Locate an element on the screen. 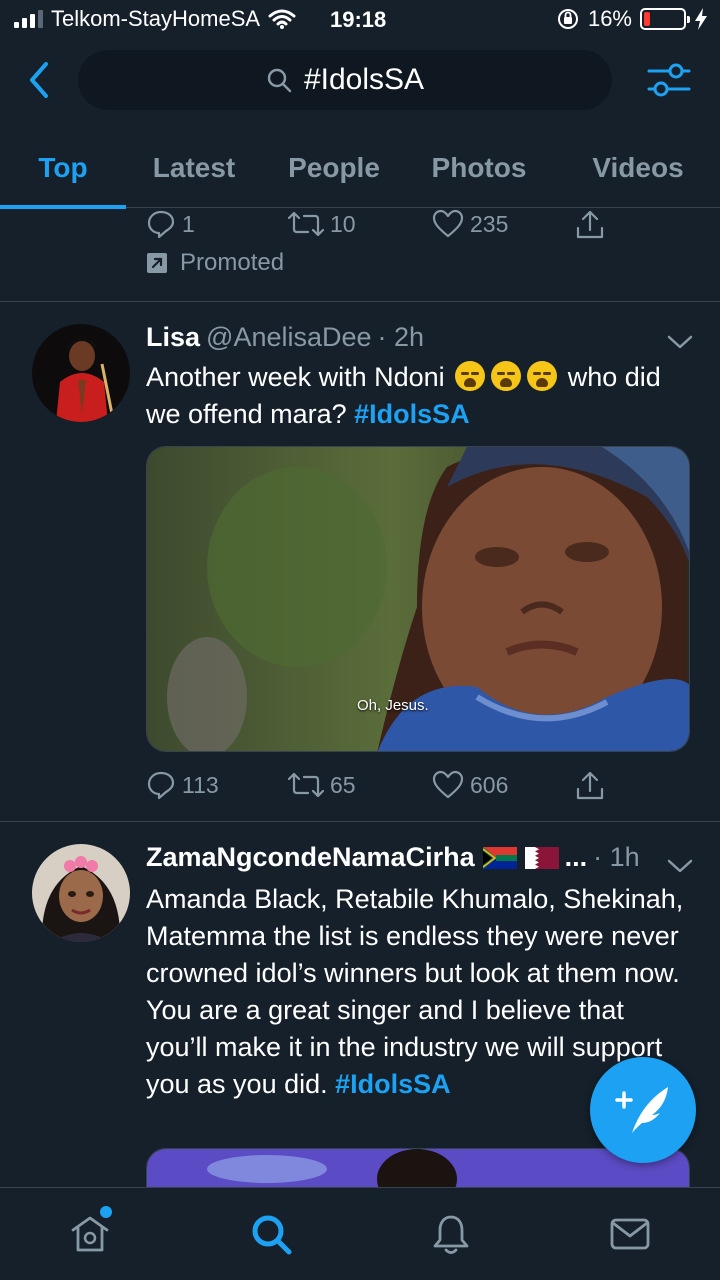 The image size is (720, 1280). nav-messages is located at coordinates (630, 1234).